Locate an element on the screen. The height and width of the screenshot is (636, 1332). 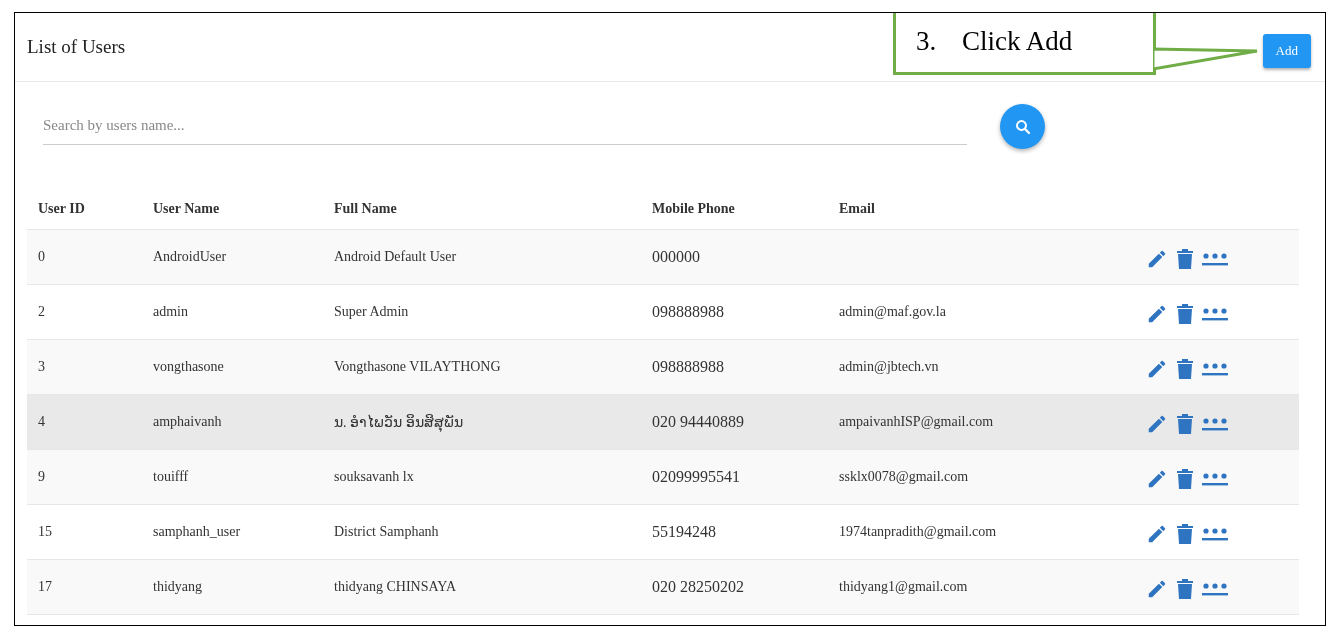
search-icon is located at coordinates (1022, 126).